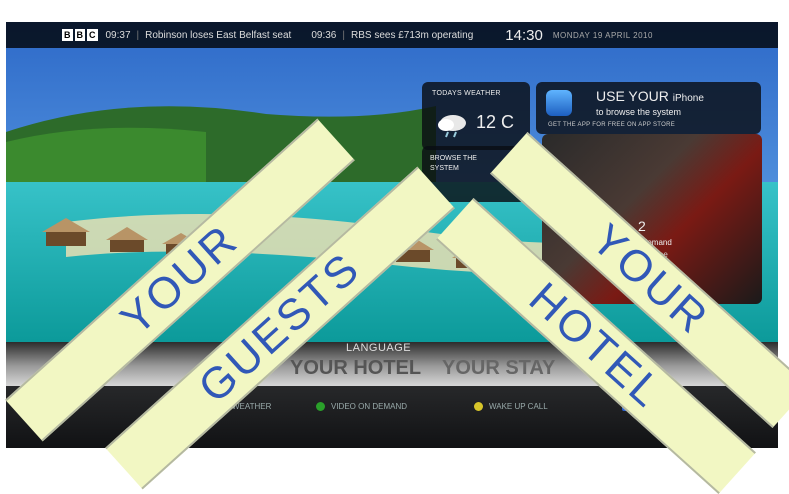 The width and height of the screenshot is (789, 494). What do you see at coordinates (355, 368) in the screenshot?
I see `menu-item-your-hotel: YOUR HOTEL` at bounding box center [355, 368].